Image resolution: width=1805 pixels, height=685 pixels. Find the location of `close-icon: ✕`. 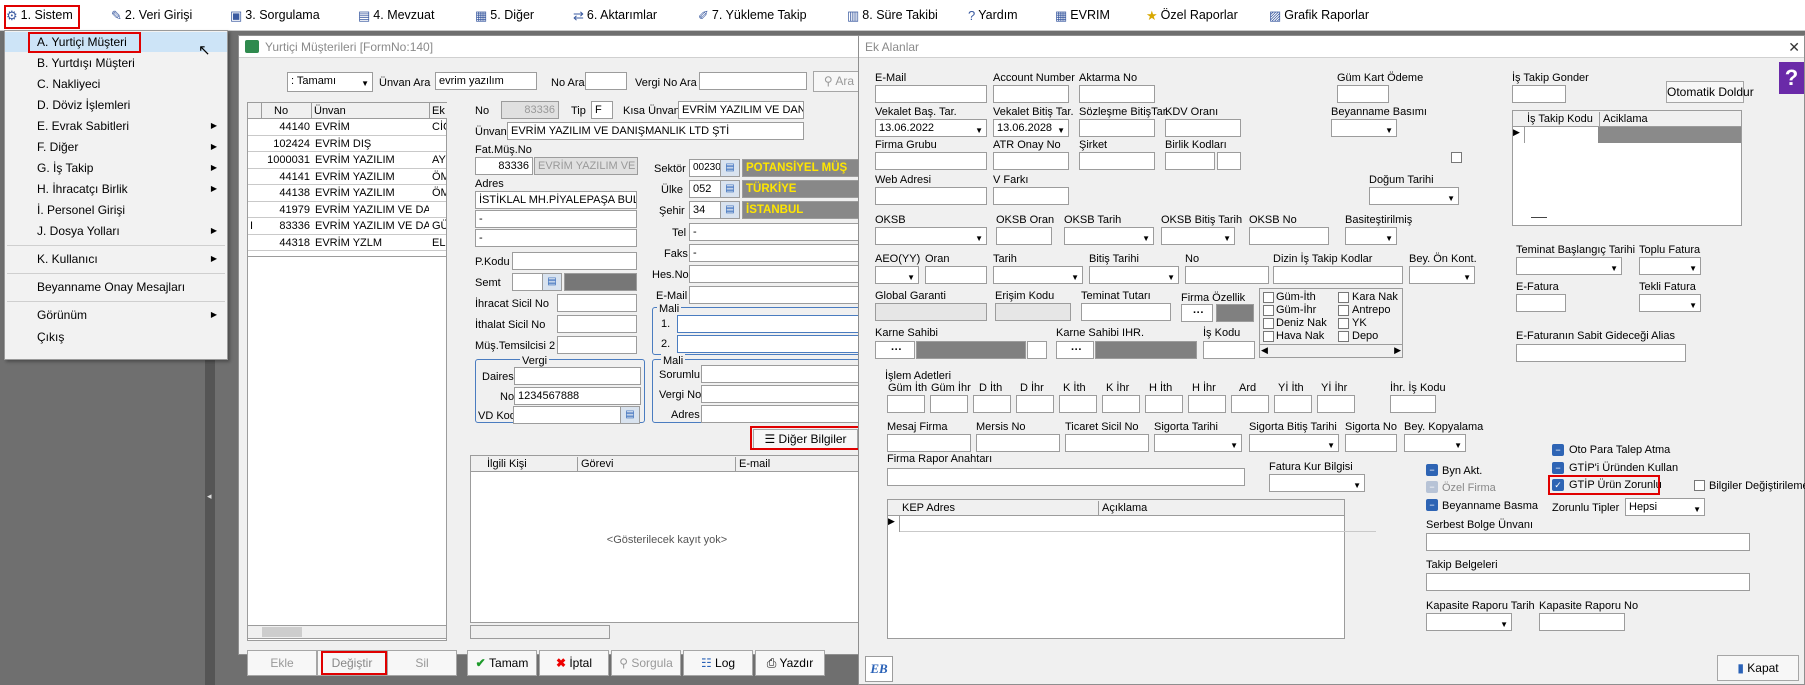

close-icon: ✕ is located at coordinates (1794, 47).